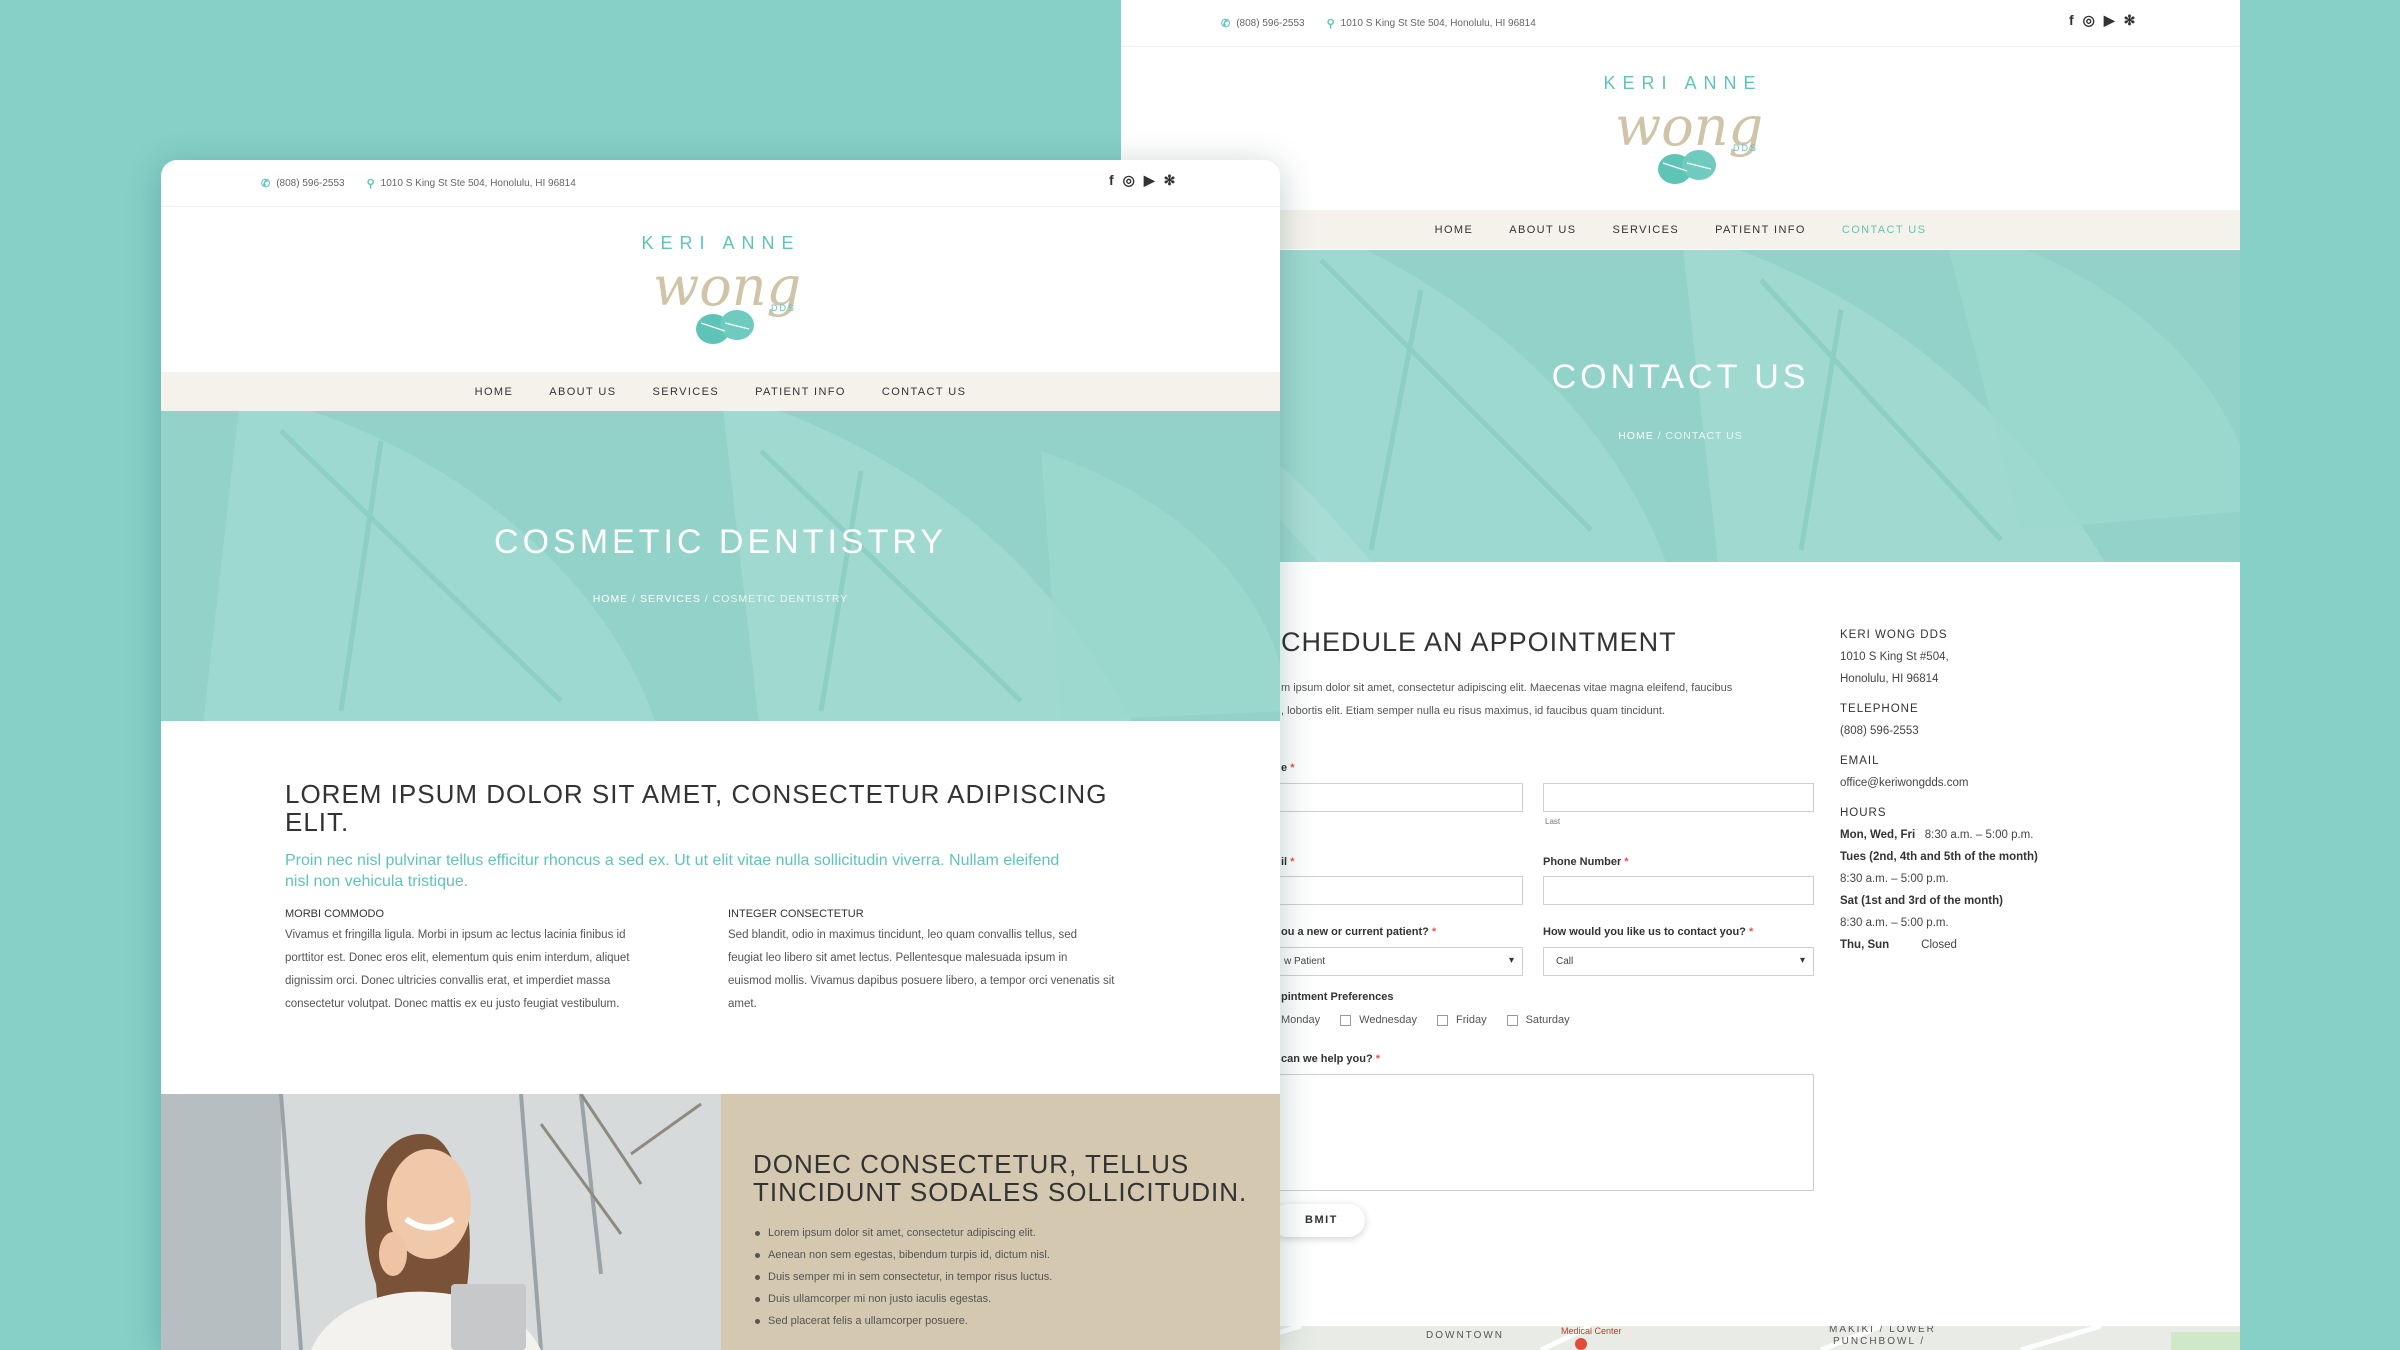 This screenshot has width=2400, height=1350. Describe the element at coordinates (1860, 761) in the screenshot. I see `email-heading: EMAIL` at that location.